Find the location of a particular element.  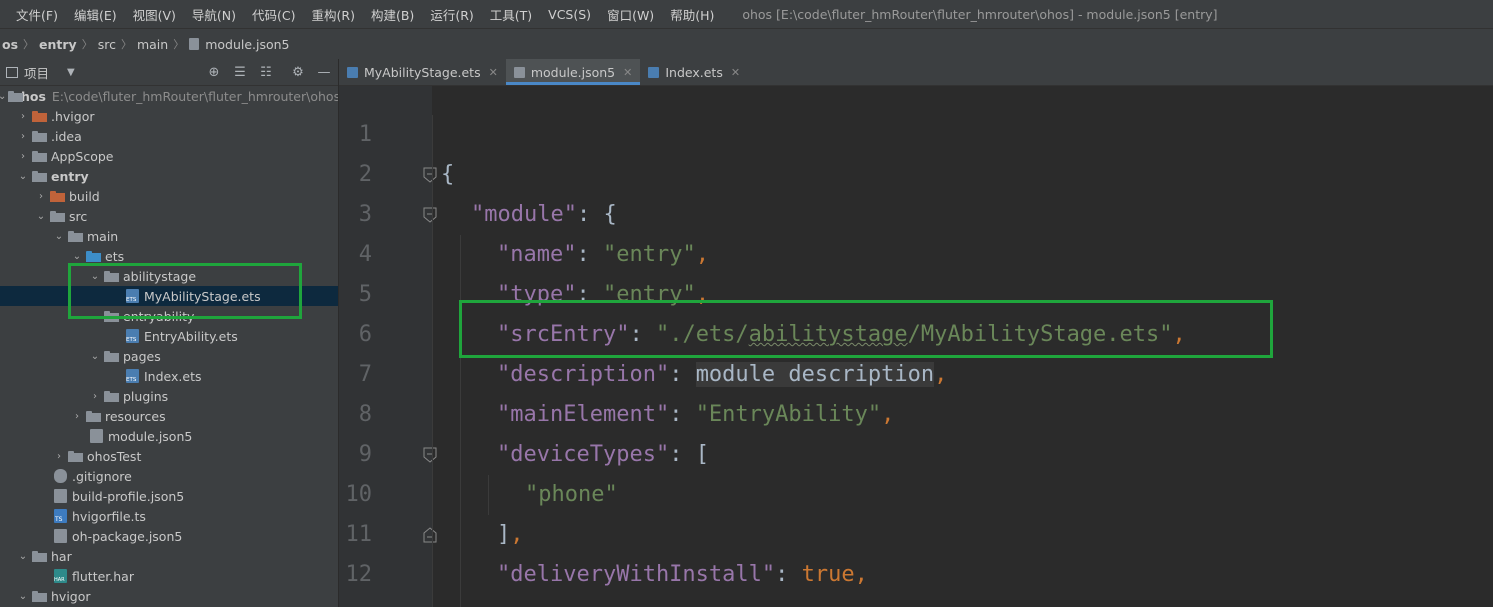

tree-item-ohostest: › ohosTest is located at coordinates (169, 456).